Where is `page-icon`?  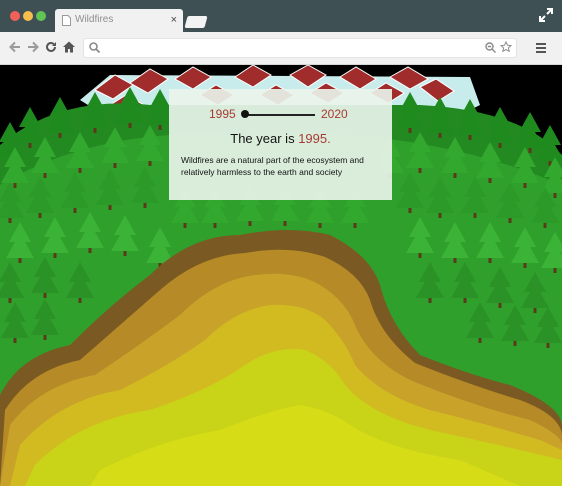 page-icon is located at coordinates (66, 20).